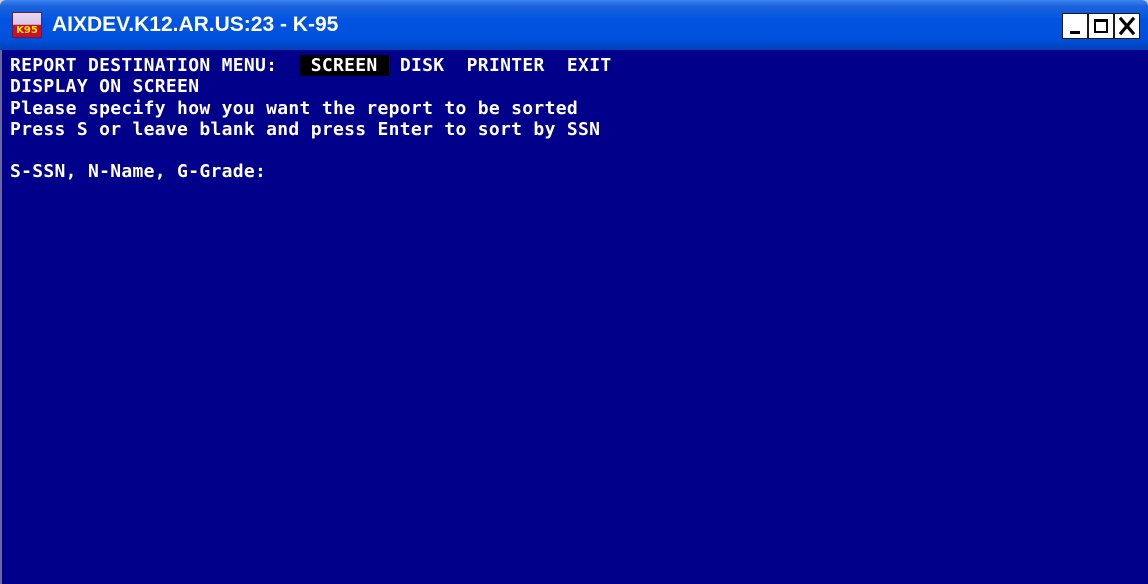  I want to click on close-icon, so click(1127, 26).